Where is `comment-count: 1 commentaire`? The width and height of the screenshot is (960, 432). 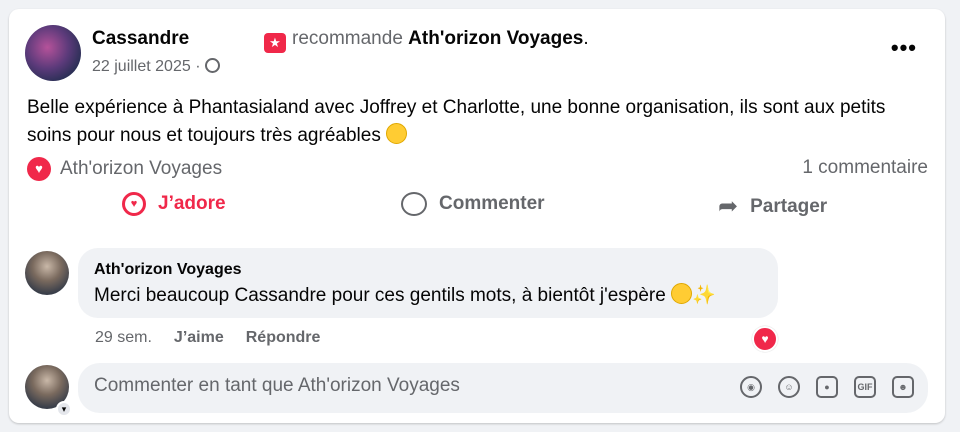
comment-count: 1 commentaire is located at coordinates (865, 168).